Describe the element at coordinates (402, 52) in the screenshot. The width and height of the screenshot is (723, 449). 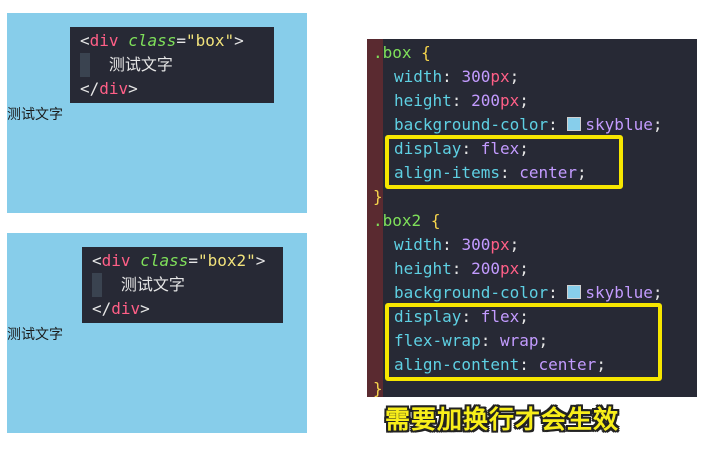
I see `code-line-selector: .box {` at that location.